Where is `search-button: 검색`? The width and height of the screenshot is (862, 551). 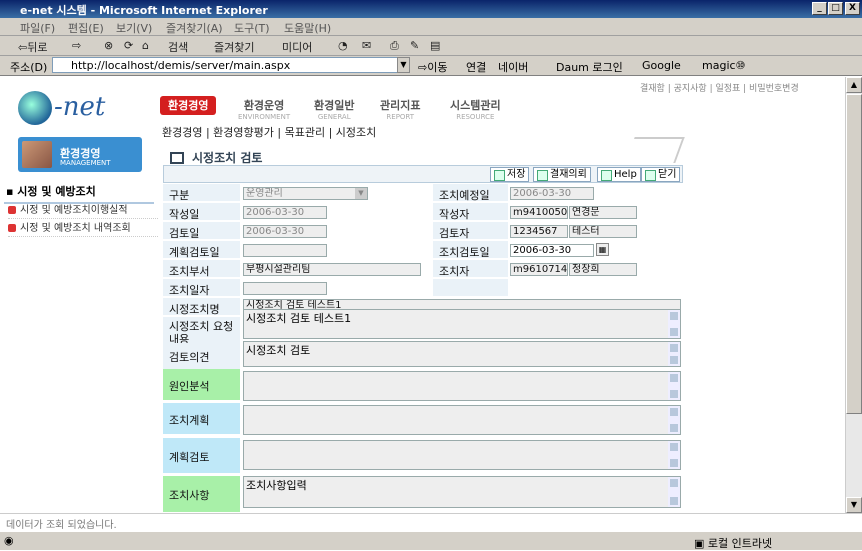 search-button: 검색 is located at coordinates (178, 47).